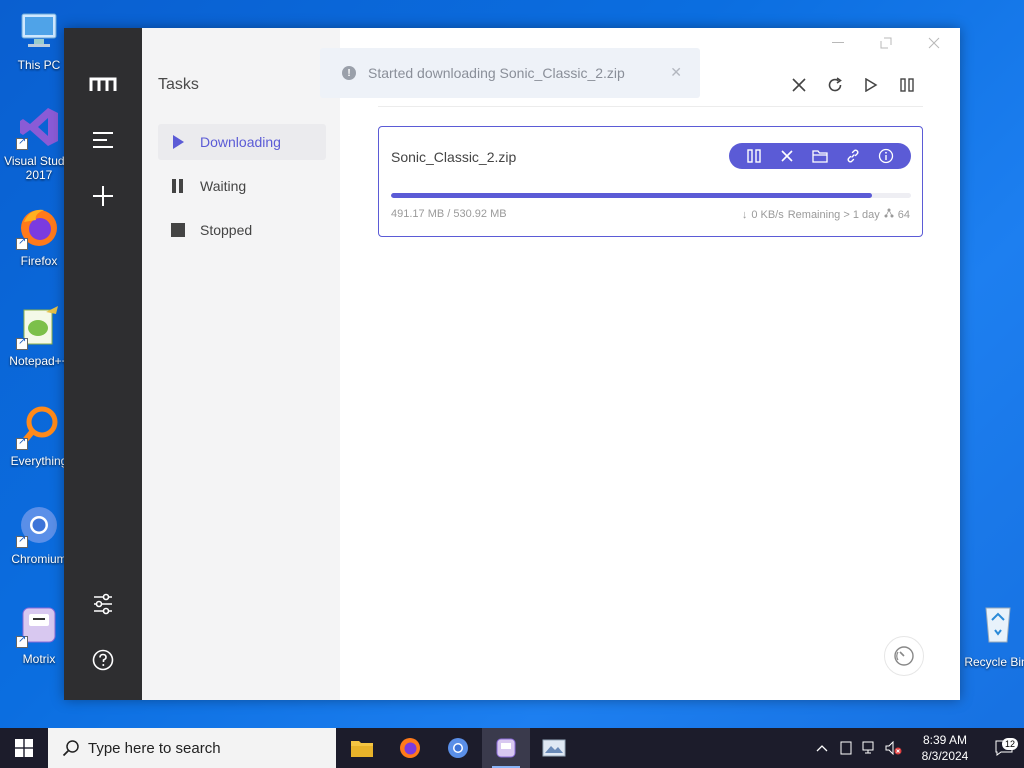 The image size is (1024, 768). Describe the element at coordinates (994, 662) in the screenshot. I see `desktop-icon-label: Recycle Bin` at that location.